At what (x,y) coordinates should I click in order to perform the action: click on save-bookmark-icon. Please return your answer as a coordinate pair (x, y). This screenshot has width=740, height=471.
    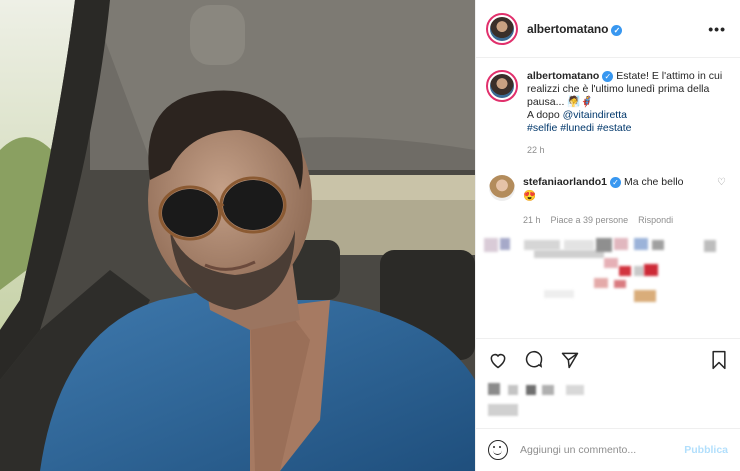
    Looking at the image, I should click on (719, 360).